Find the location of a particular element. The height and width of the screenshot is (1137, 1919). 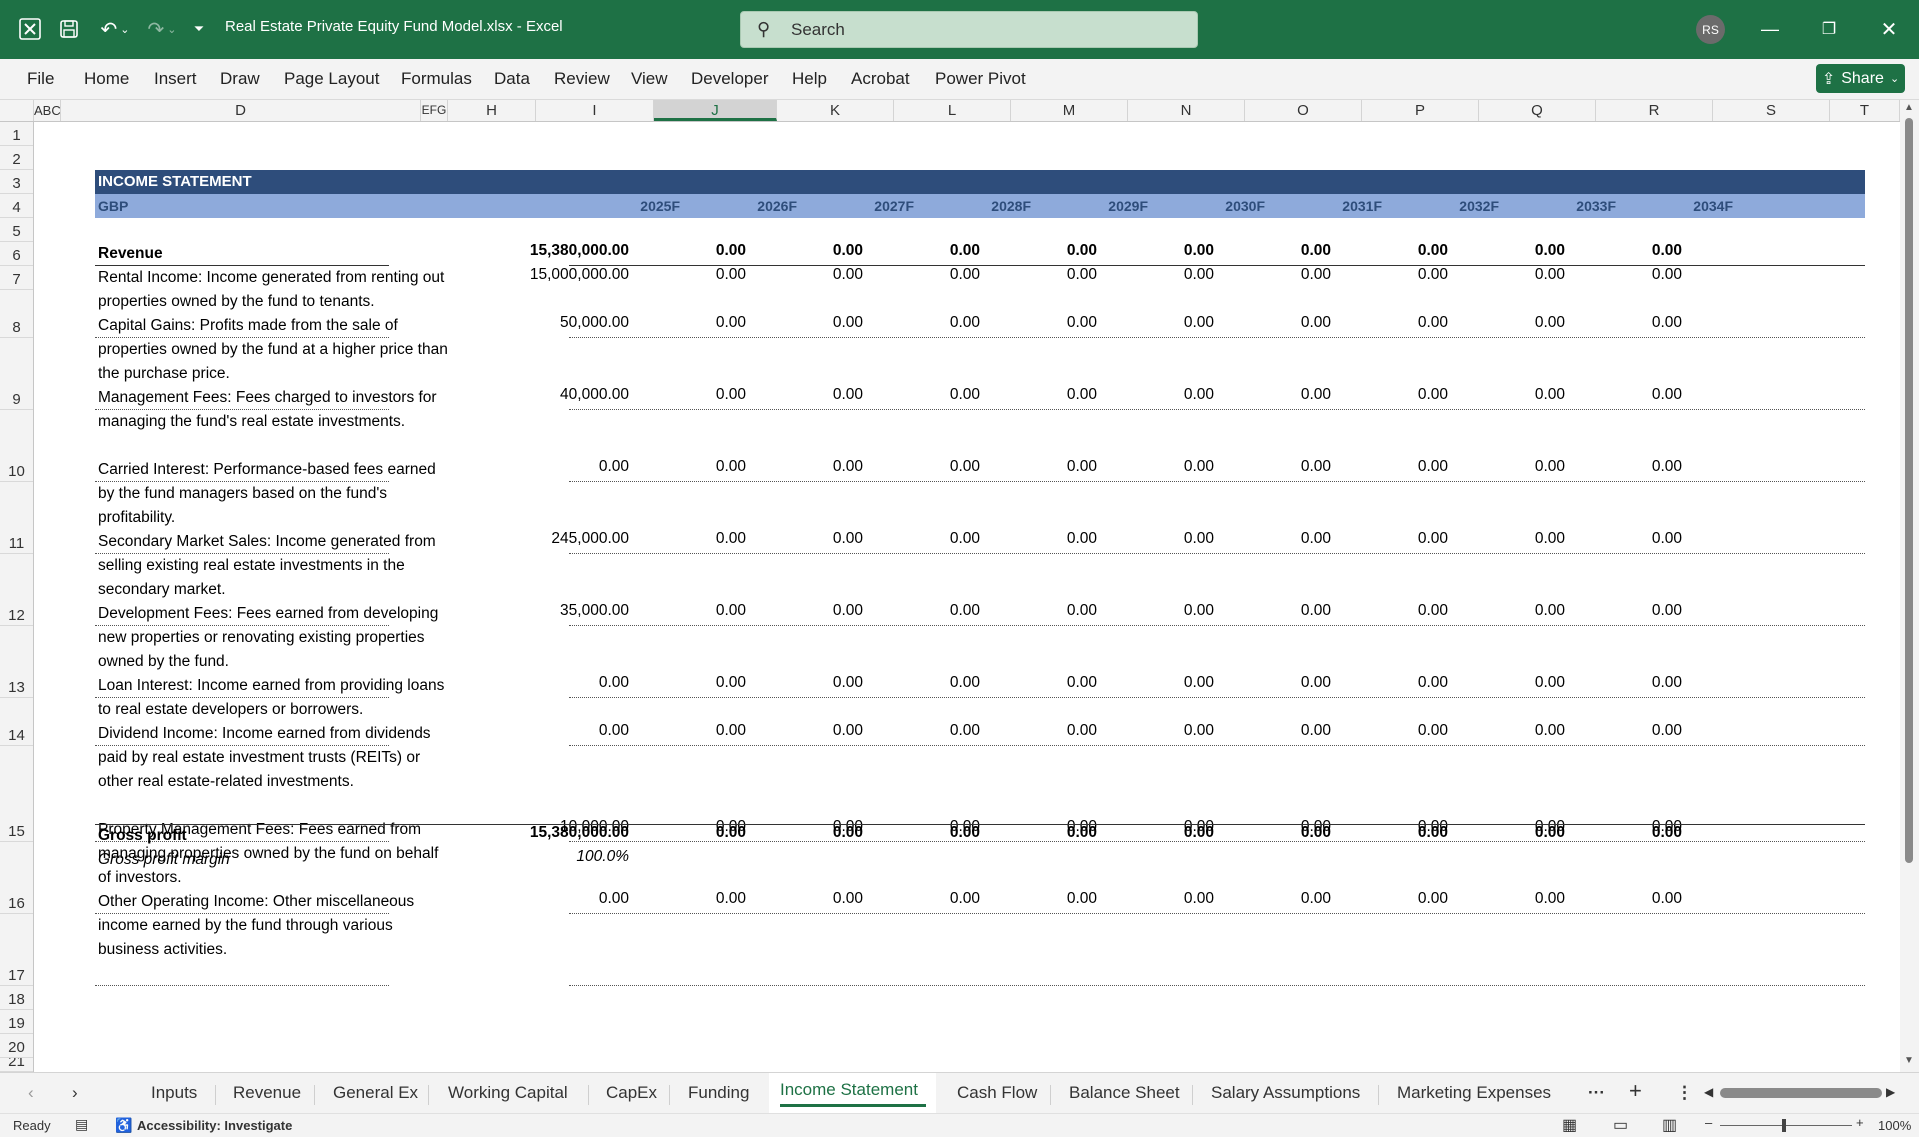

customize-toolbar-icon: ⏷ is located at coordinates (199, 29).